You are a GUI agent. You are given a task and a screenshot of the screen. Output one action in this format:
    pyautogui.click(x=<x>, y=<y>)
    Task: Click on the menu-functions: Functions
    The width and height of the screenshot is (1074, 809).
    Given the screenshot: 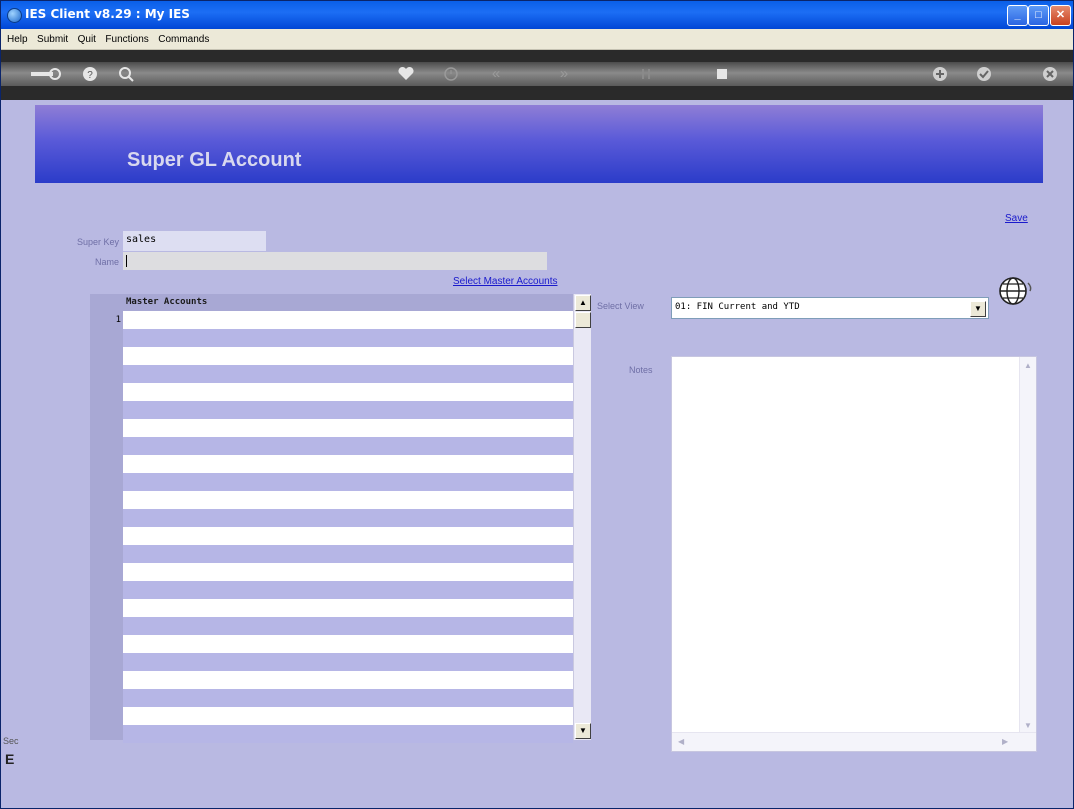 What is the action you would take?
    pyautogui.click(x=126, y=37)
    